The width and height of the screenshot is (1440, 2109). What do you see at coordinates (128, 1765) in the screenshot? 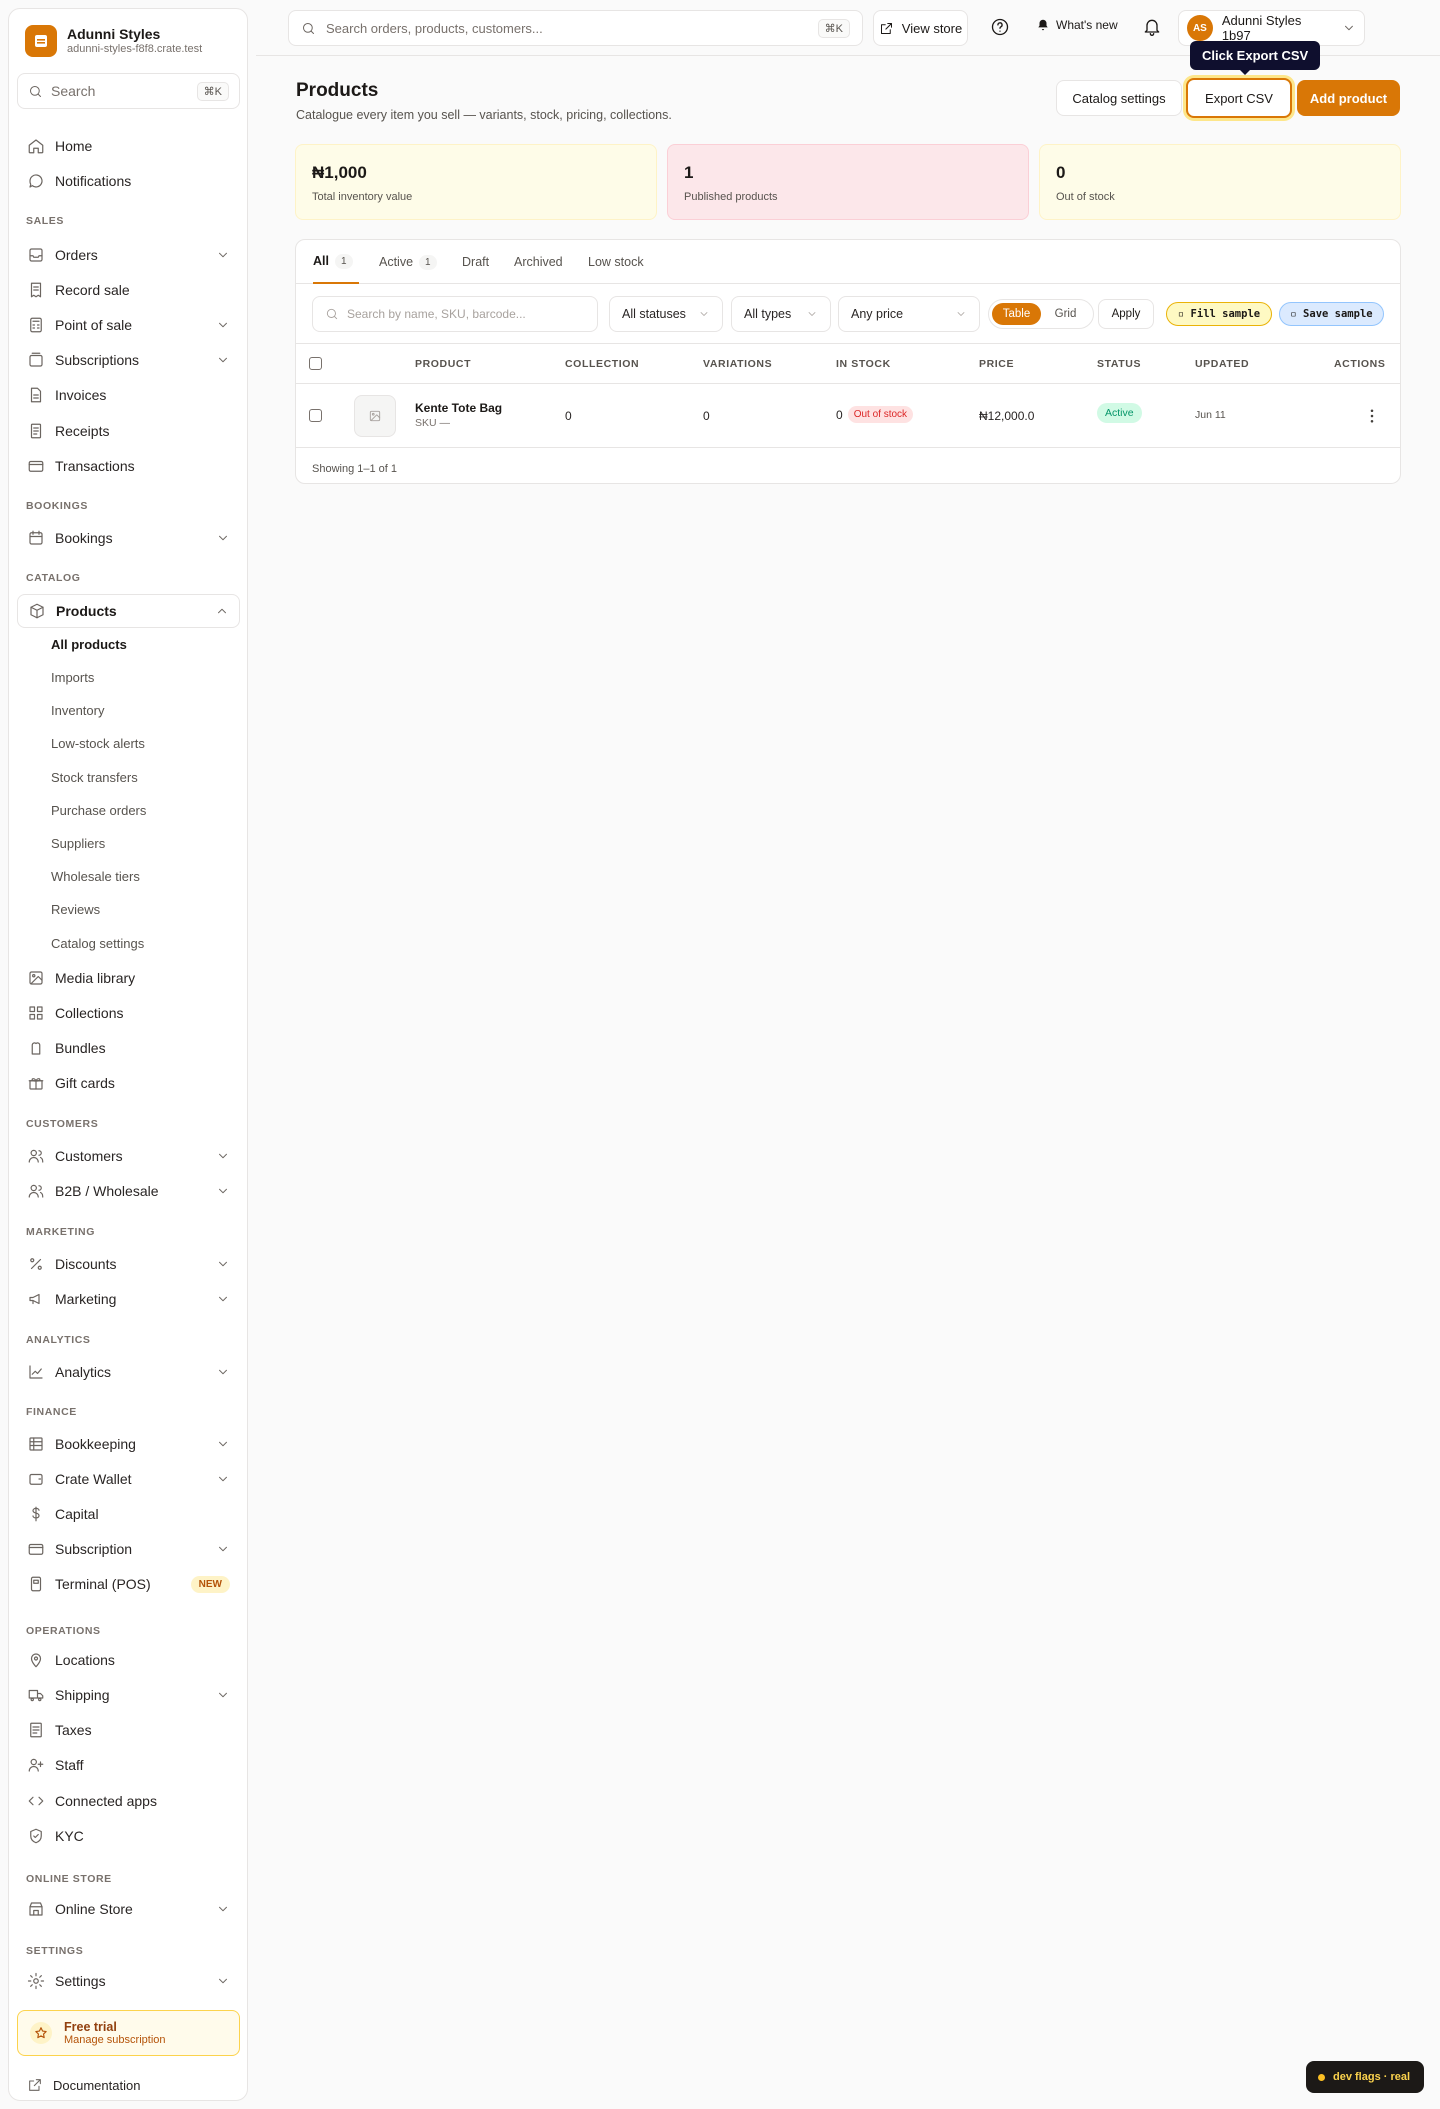
I see `sidebar-item-staff: Staff` at bounding box center [128, 1765].